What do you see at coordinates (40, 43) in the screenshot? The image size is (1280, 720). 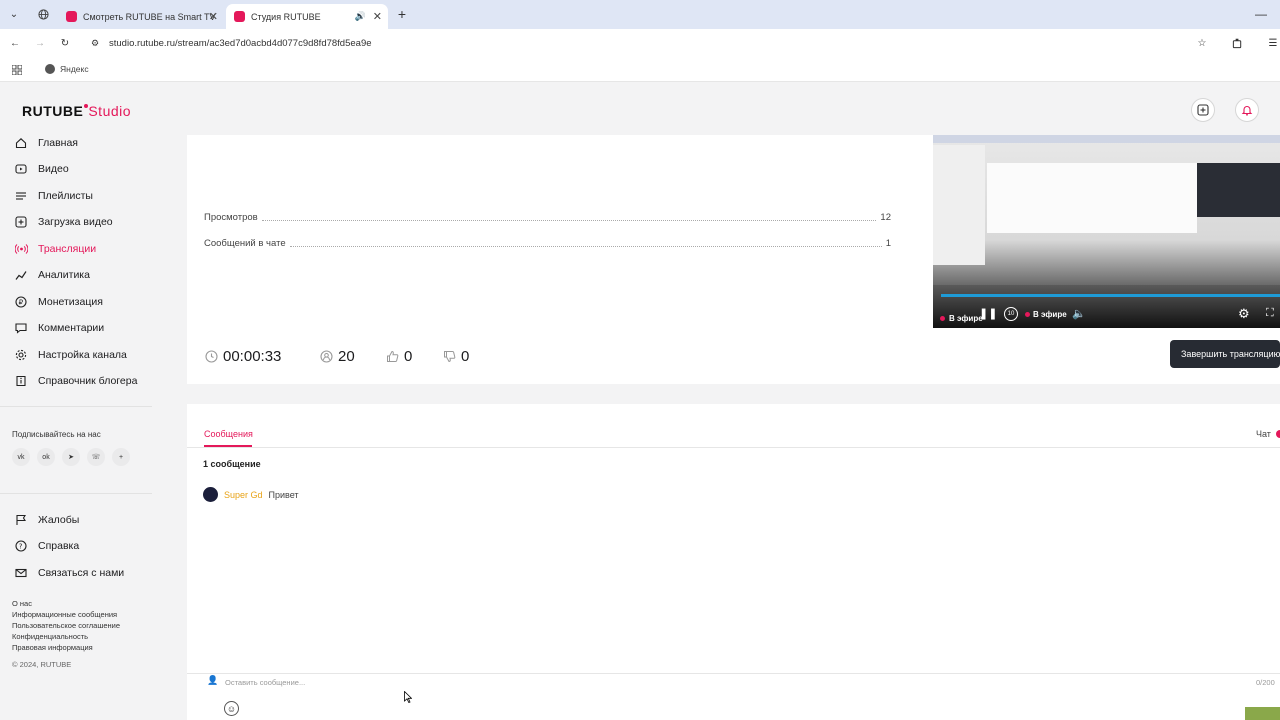 I see `forward-icon: →` at bounding box center [40, 43].